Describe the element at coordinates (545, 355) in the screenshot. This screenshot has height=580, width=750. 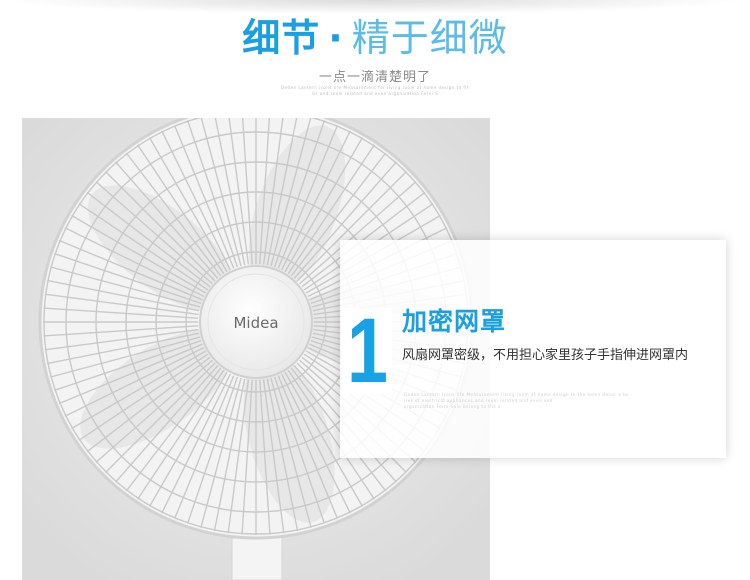
I see `feature-description: 风扇网罩密级，不用担心家里孩子手指伸进网罩内` at that location.